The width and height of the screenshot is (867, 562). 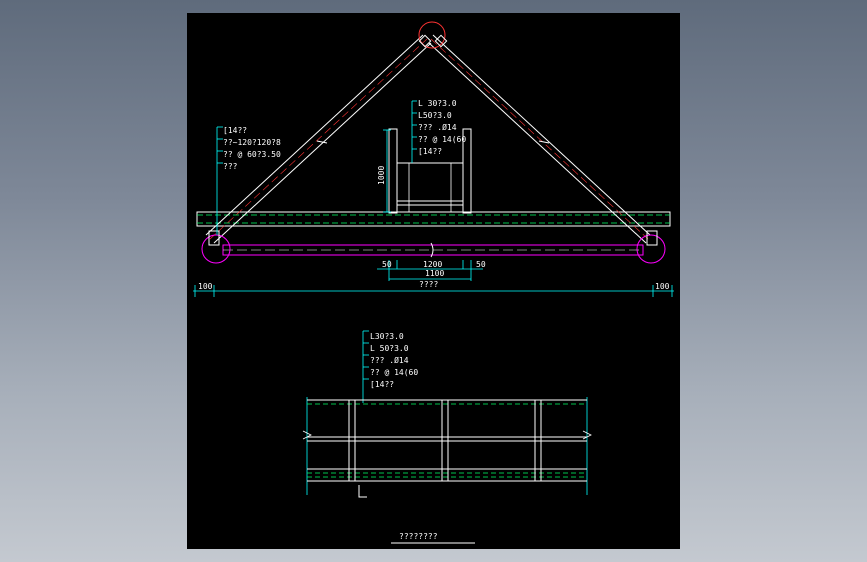 I want to click on plan-callout-line-3: ??? .Ø14, so click(x=389, y=360).